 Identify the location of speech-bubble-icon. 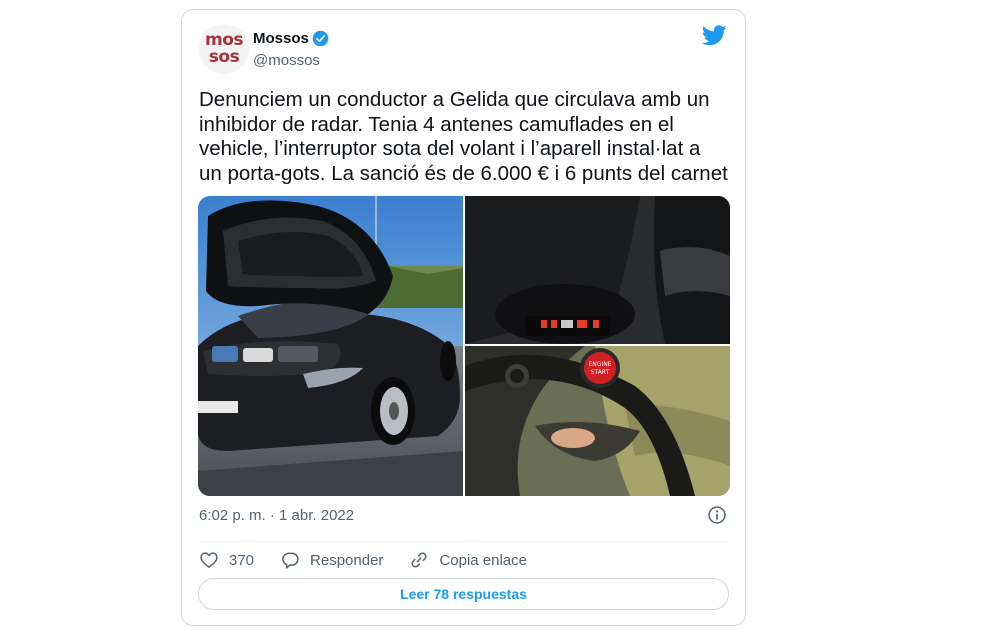
(290, 560).